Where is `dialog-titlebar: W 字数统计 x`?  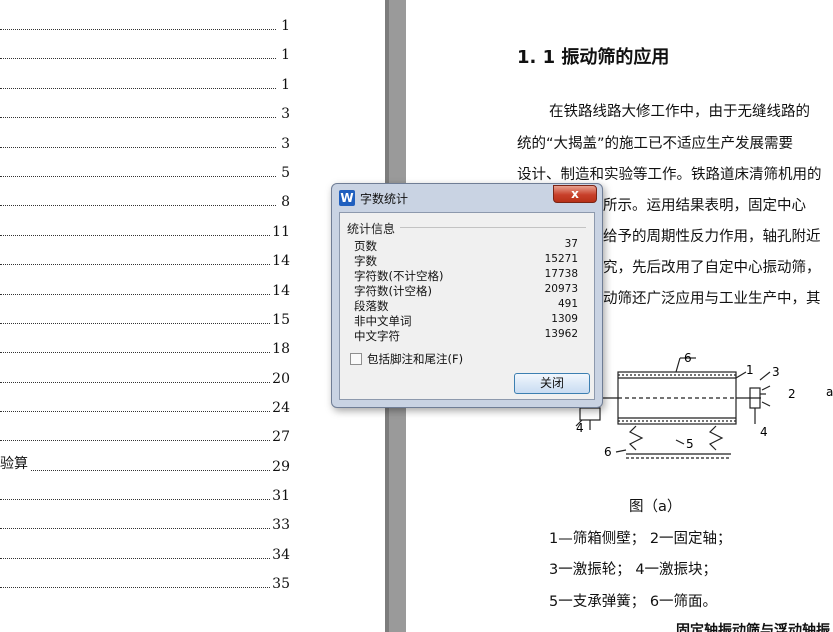 dialog-titlebar: W 字数统计 x is located at coordinates (467, 198).